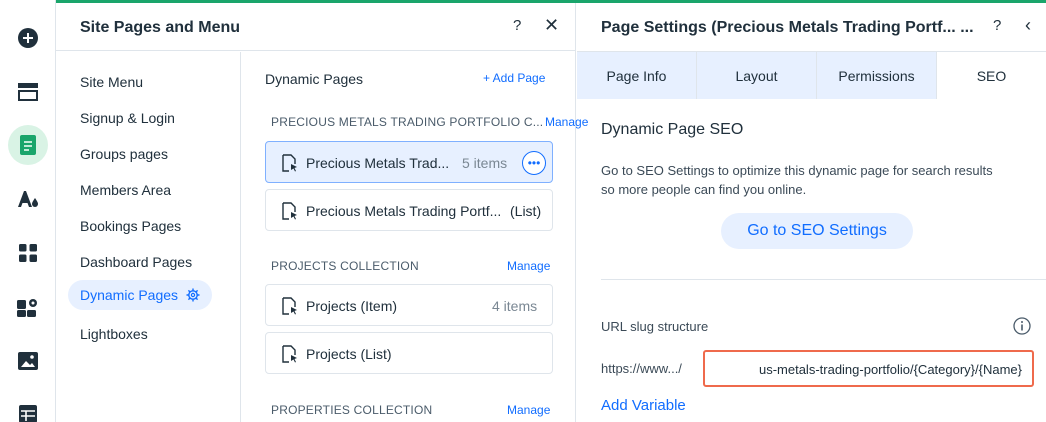 The height and width of the screenshot is (422, 1046). What do you see at coordinates (485, 163) in the screenshot?
I see `page-item-count: 5 items` at bounding box center [485, 163].